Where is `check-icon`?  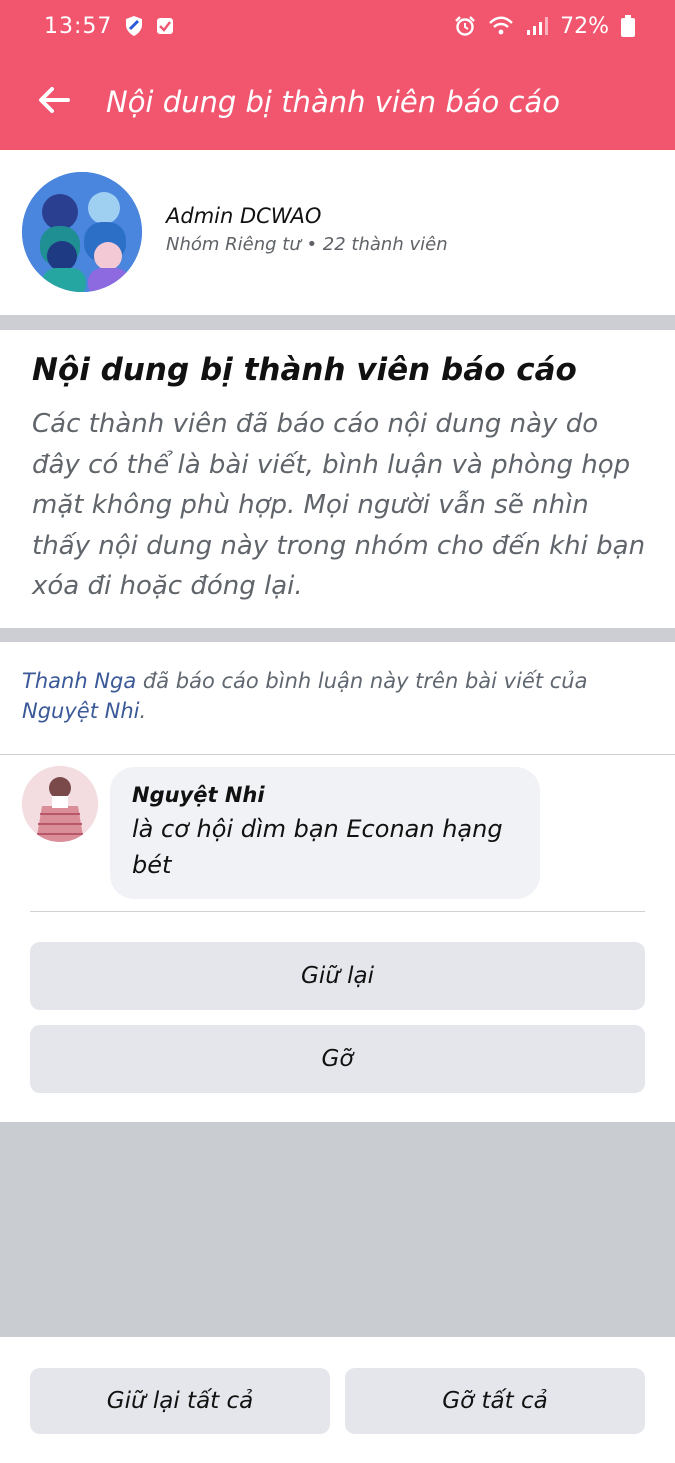 check-icon is located at coordinates (165, 26).